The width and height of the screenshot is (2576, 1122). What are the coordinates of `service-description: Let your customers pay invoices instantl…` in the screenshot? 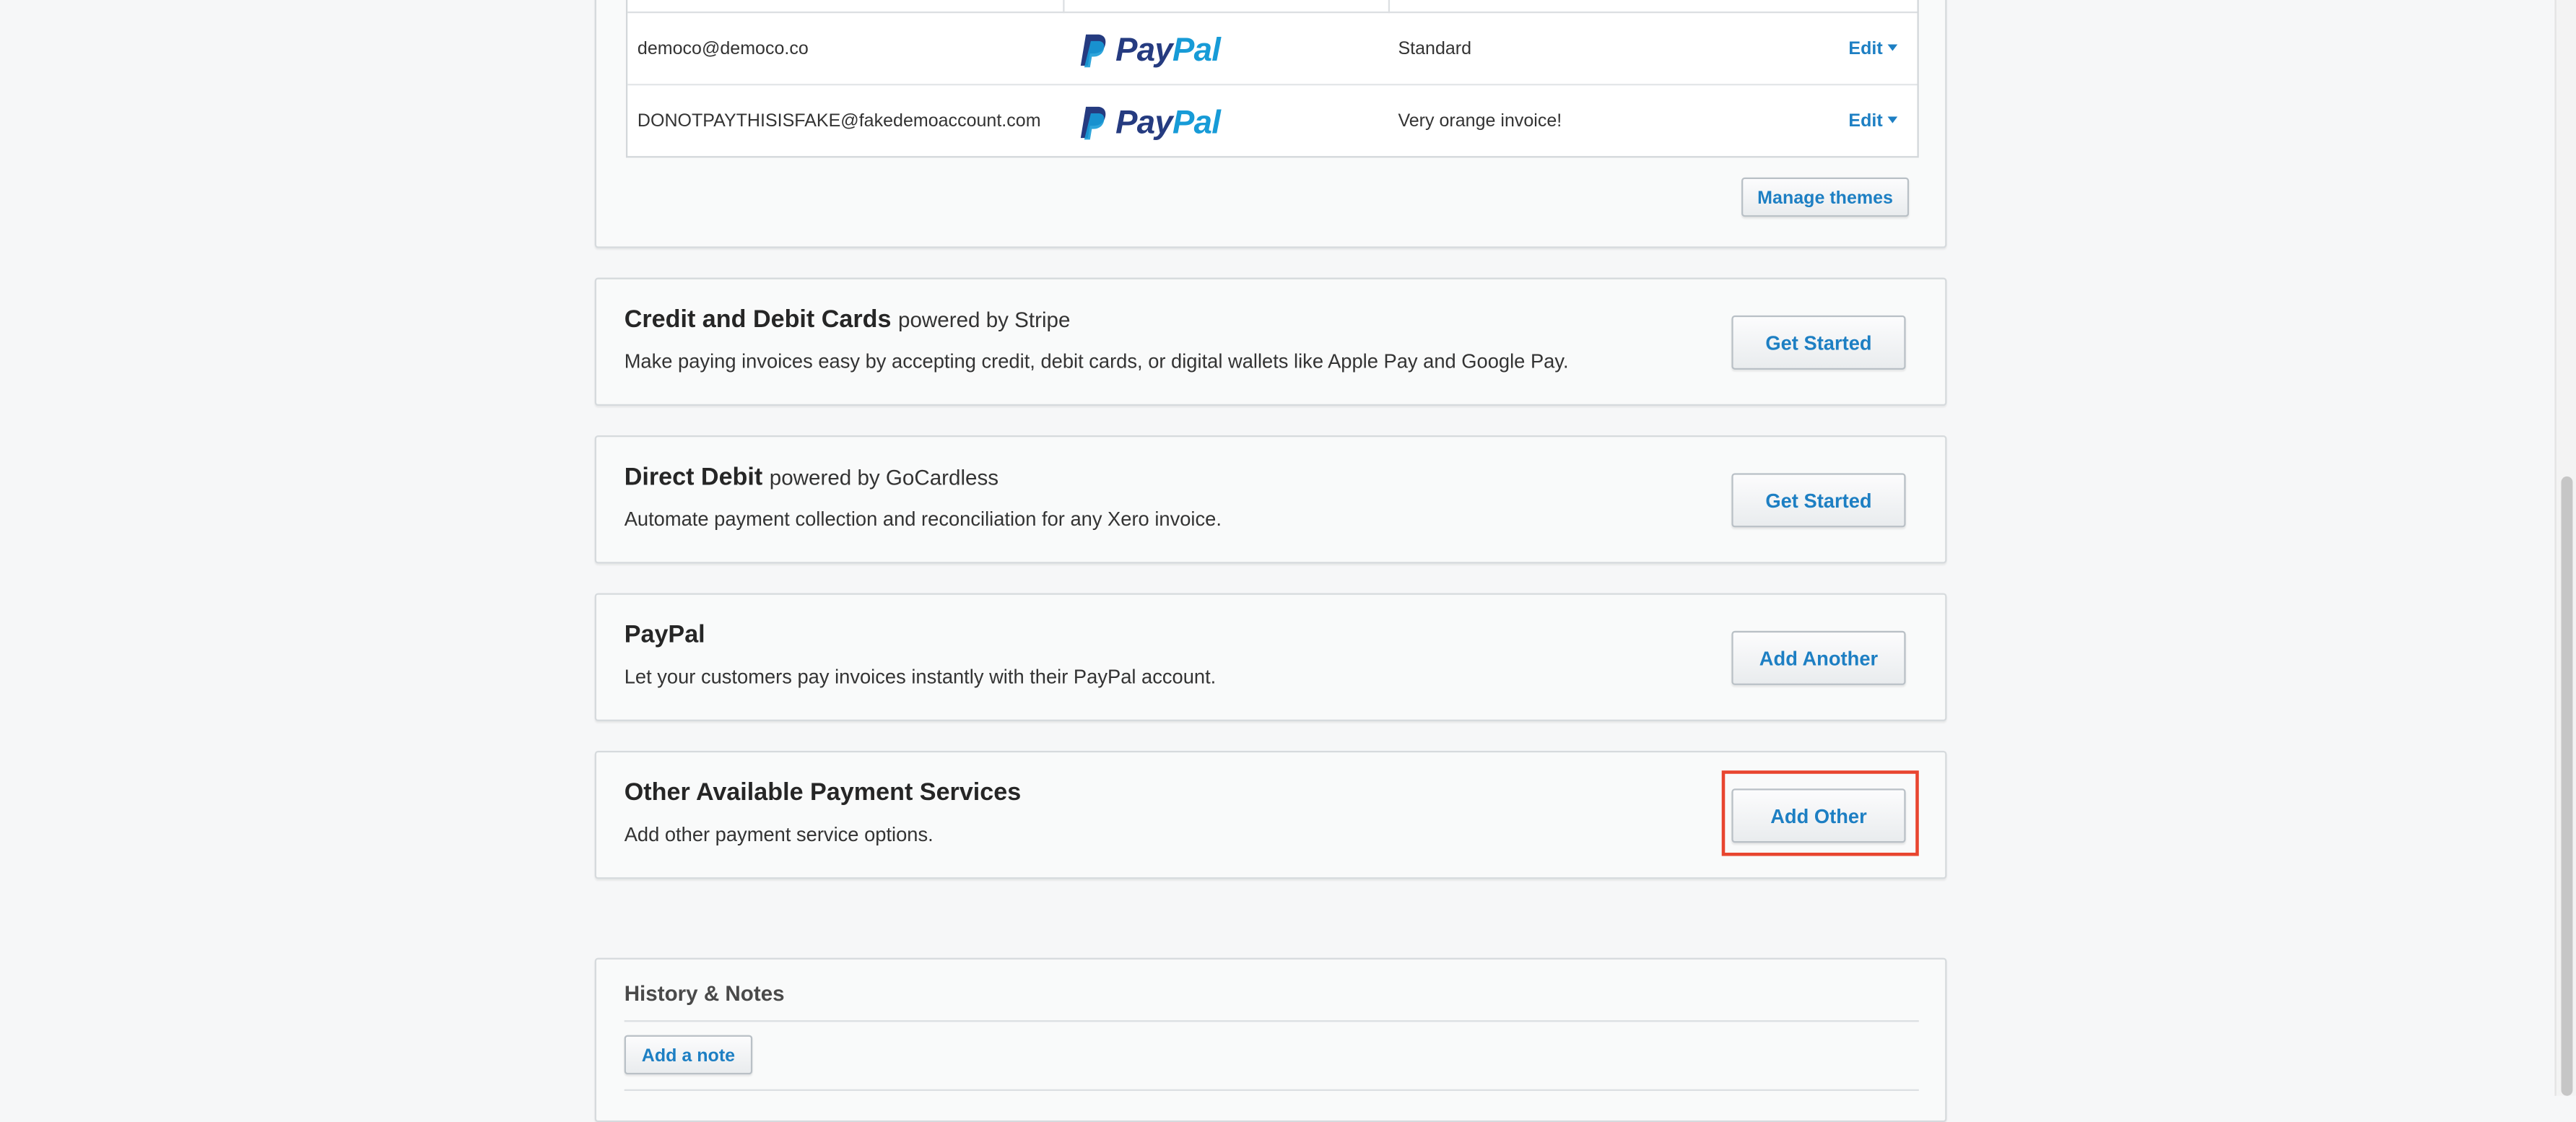 It's located at (920, 677).